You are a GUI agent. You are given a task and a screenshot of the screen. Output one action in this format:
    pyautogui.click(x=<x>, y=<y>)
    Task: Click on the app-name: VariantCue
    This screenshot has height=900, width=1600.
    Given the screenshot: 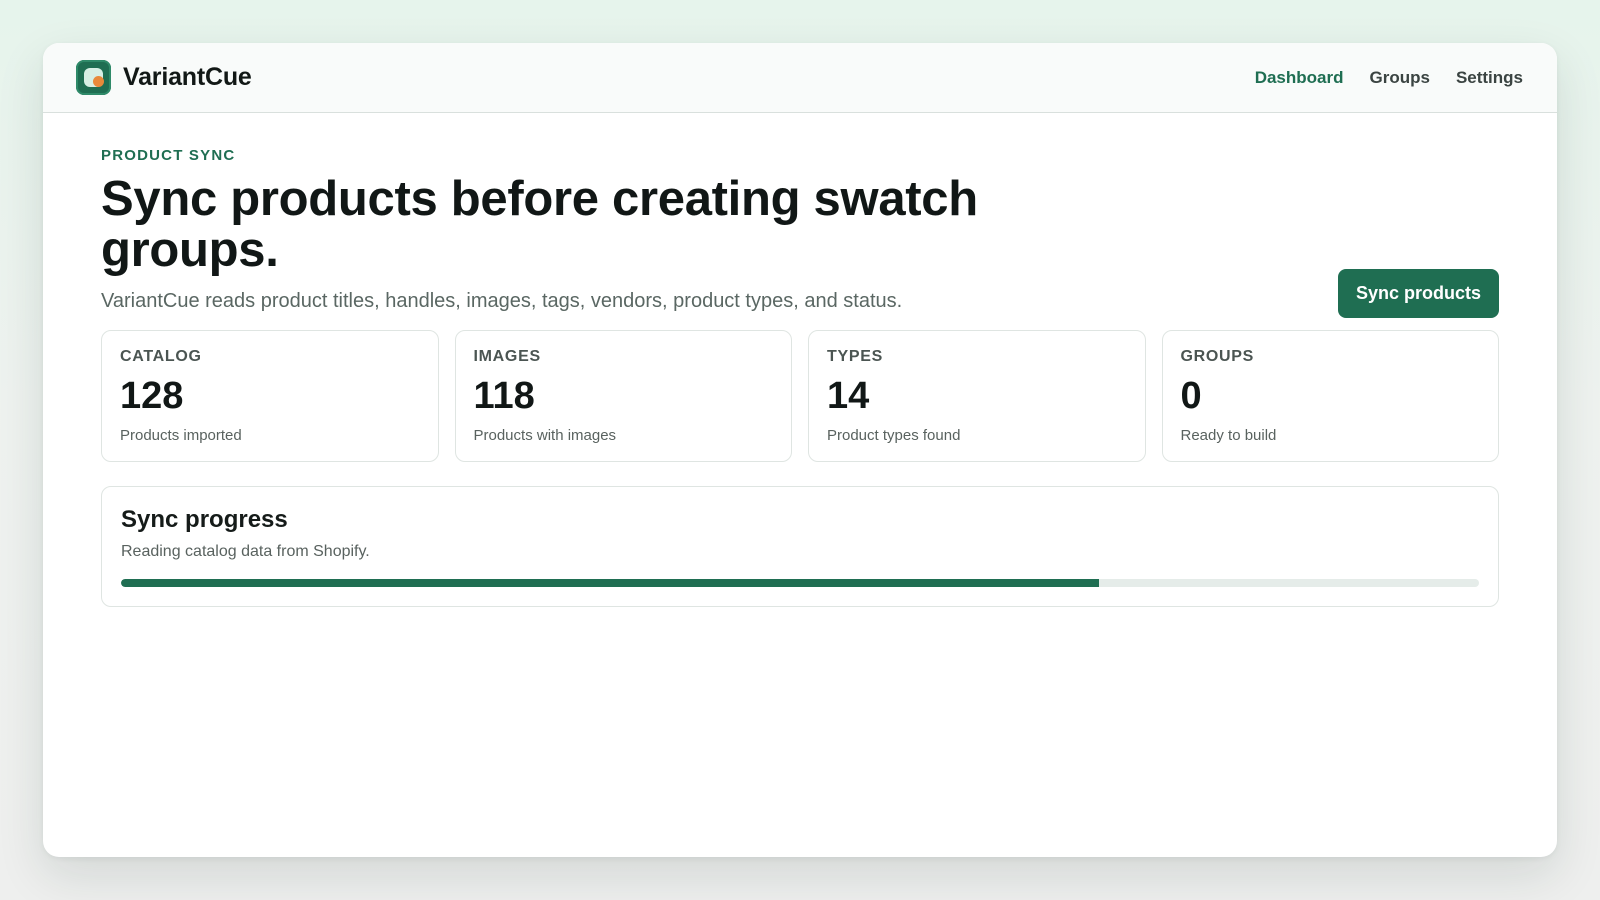 What is the action you would take?
    pyautogui.click(x=187, y=77)
    